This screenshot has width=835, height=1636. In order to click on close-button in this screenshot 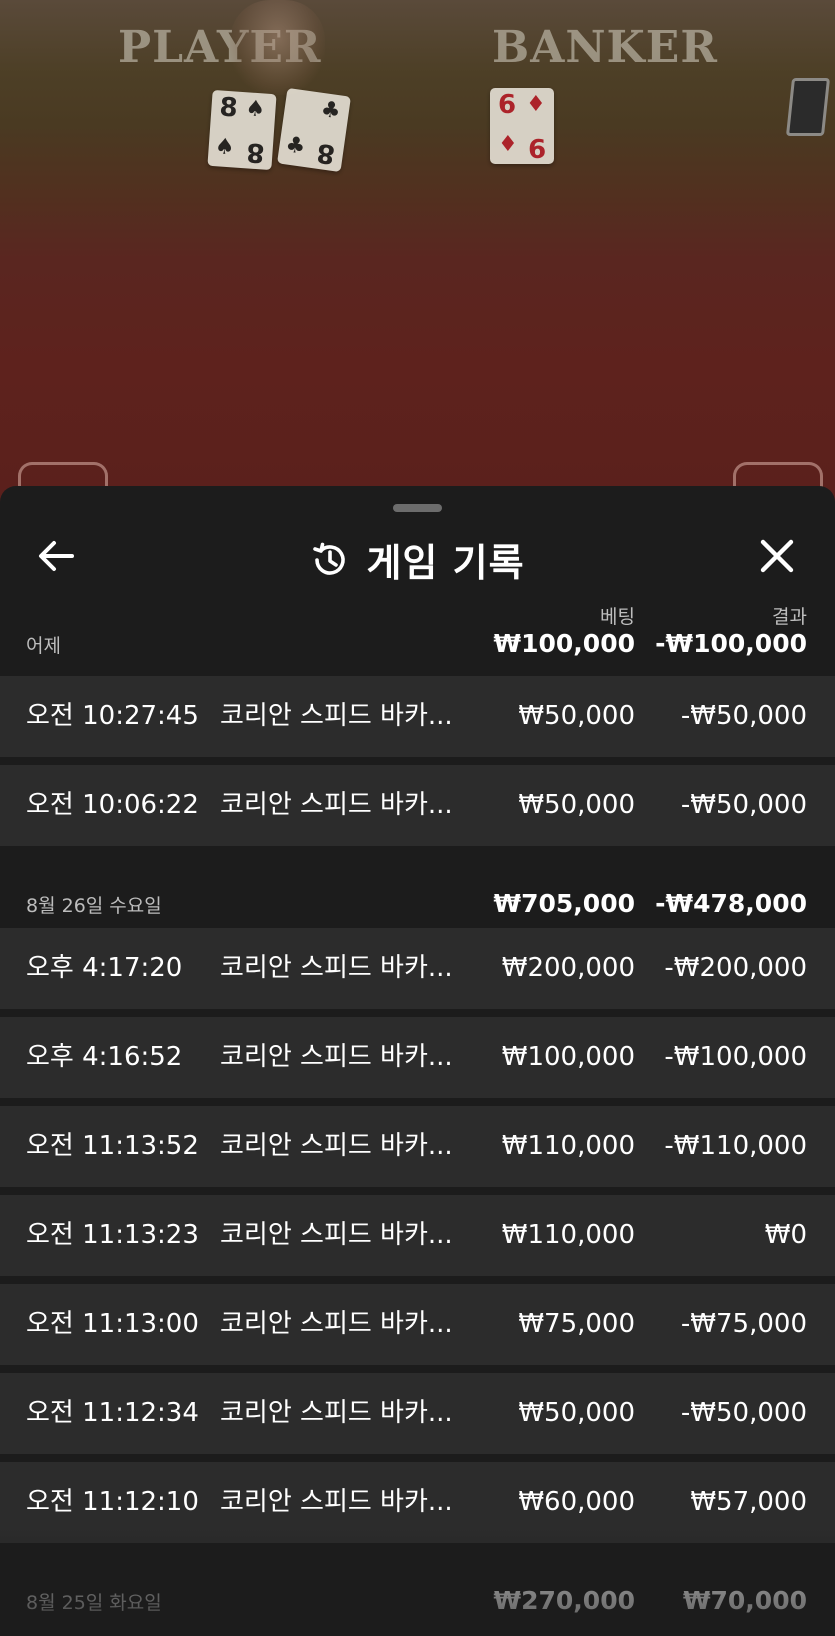, I will do `click(777, 556)`.